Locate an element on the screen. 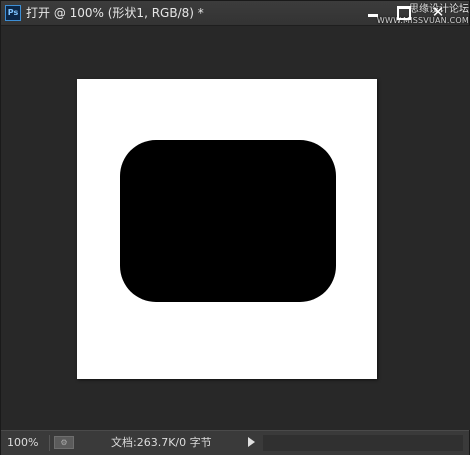 This screenshot has width=470, height=455. close-button: ✕ is located at coordinates (438, 12).